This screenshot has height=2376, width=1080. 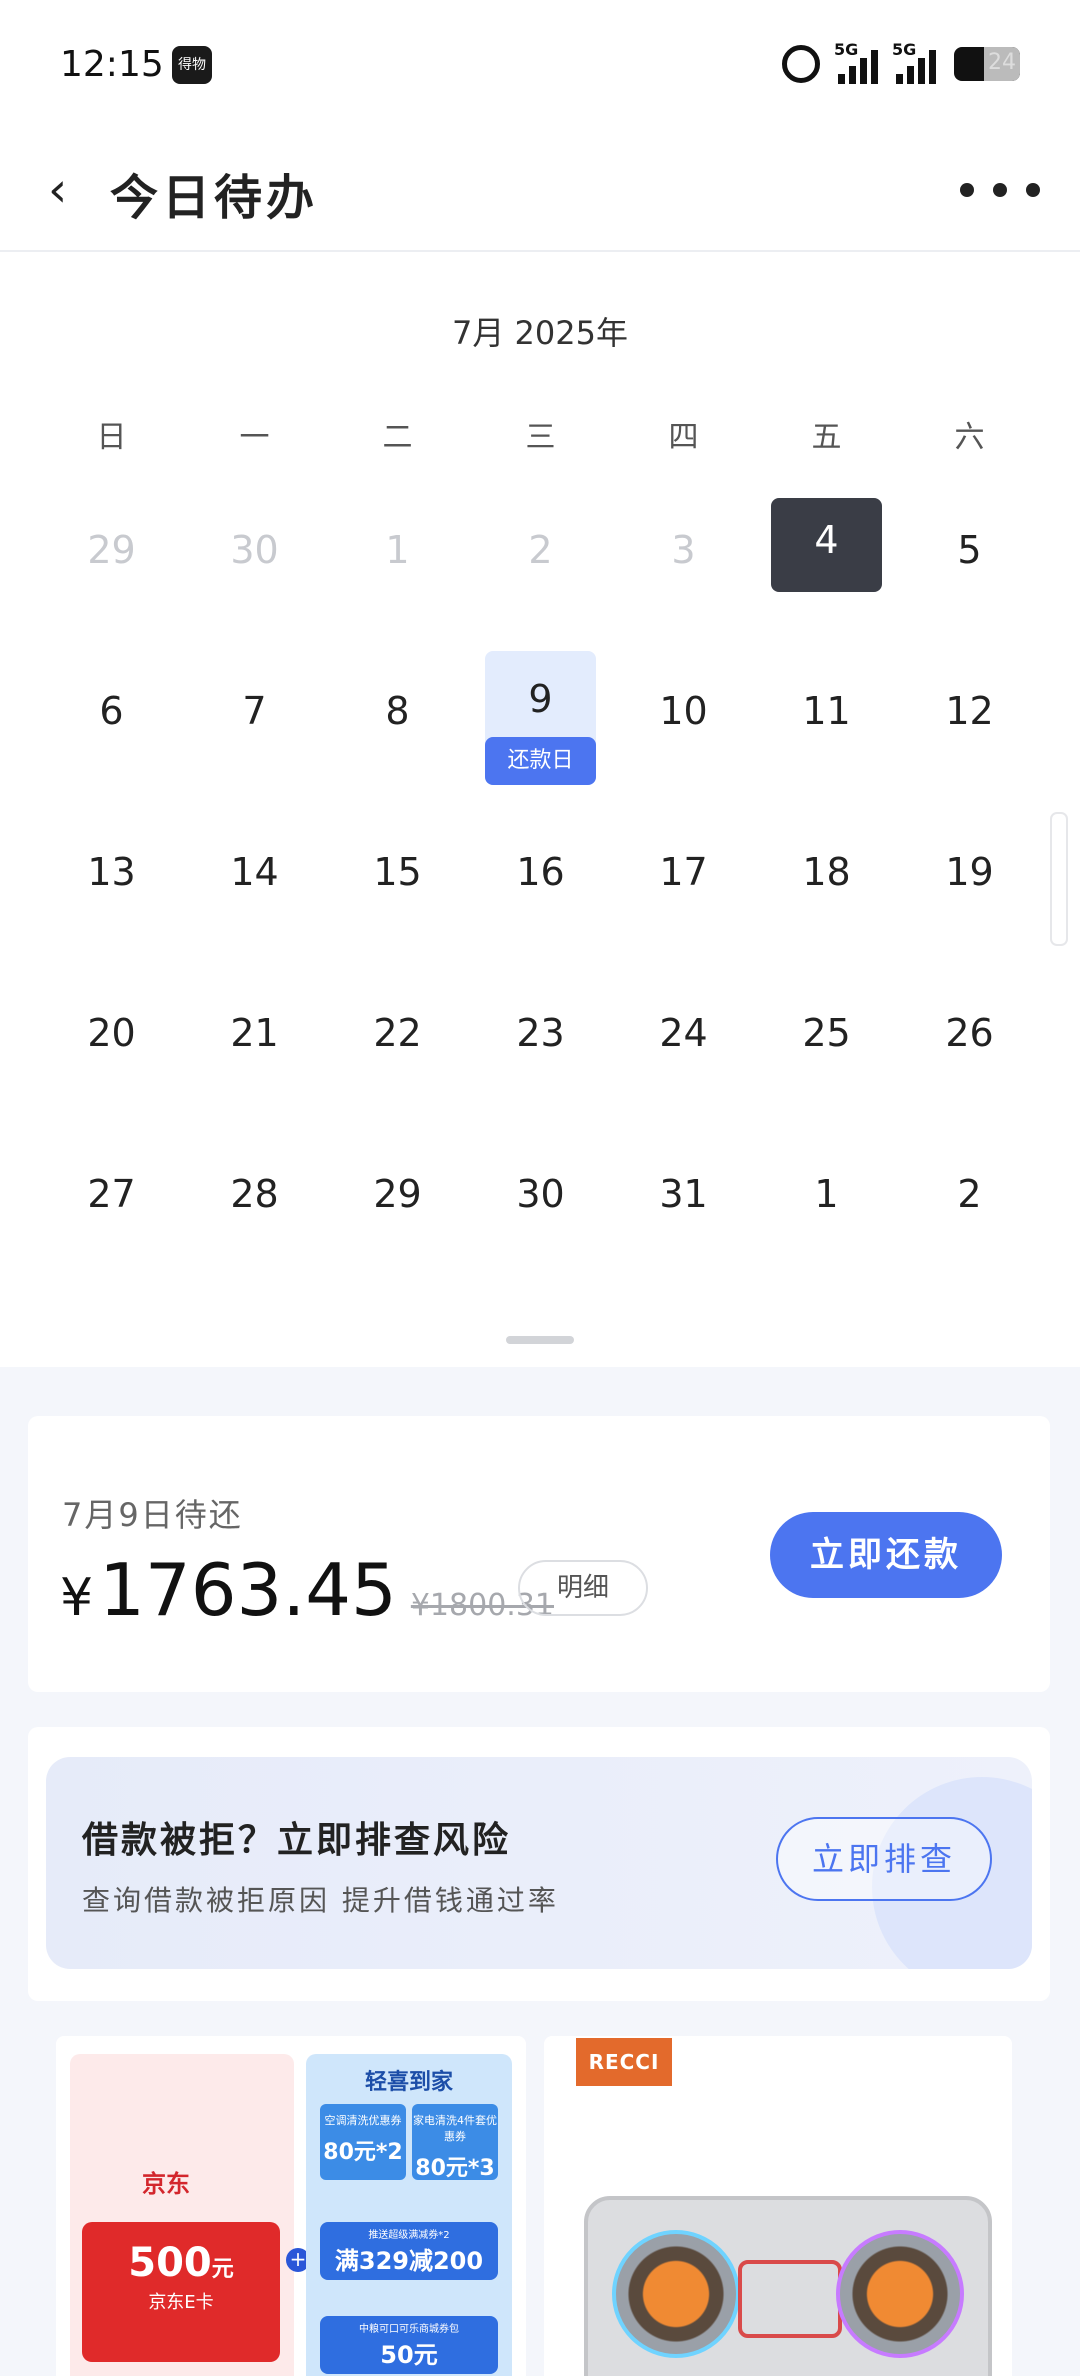 What do you see at coordinates (77, 1598) in the screenshot?
I see `currency-symbol: ¥` at bounding box center [77, 1598].